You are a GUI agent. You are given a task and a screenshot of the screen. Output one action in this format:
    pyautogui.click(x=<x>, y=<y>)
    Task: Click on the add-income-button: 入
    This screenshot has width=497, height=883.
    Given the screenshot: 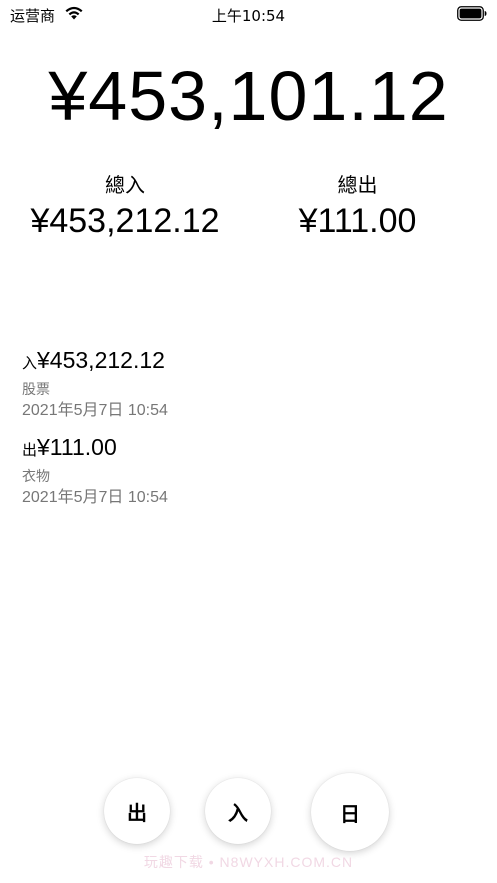 What is the action you would take?
    pyautogui.click(x=238, y=811)
    